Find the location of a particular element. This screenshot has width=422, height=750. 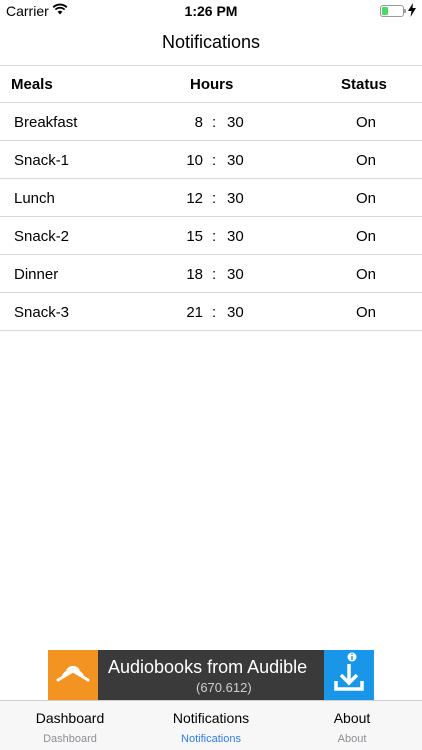

battery-icon is located at coordinates (393, 11).